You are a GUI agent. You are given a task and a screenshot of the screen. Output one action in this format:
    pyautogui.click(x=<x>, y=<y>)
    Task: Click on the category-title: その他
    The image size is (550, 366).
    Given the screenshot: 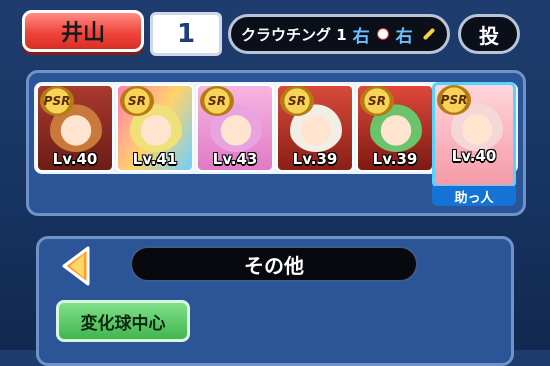 What is the action you would take?
    pyautogui.click(x=274, y=264)
    